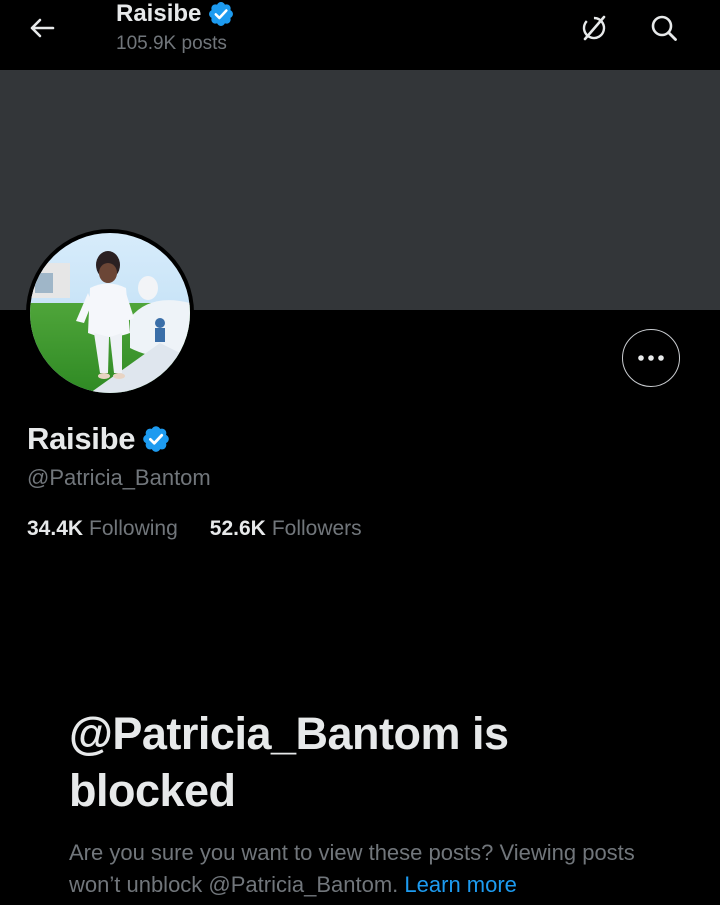 The height and width of the screenshot is (905, 720). I want to click on following-link: 34.4K Following, so click(102, 529).